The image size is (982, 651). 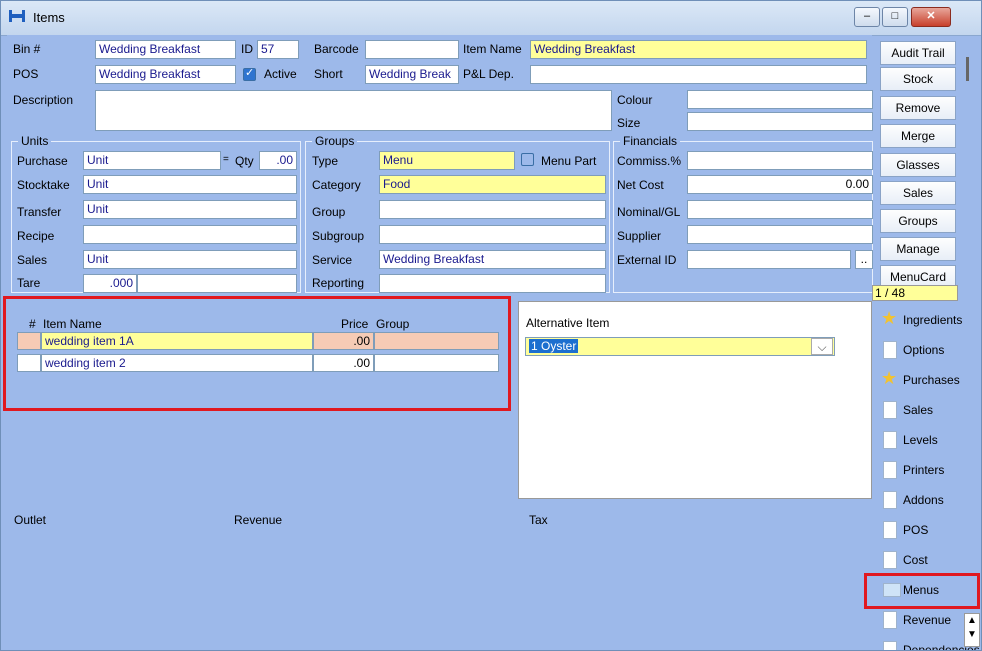 What do you see at coordinates (30, 520) in the screenshot?
I see `outlet-header: Outlet` at bounding box center [30, 520].